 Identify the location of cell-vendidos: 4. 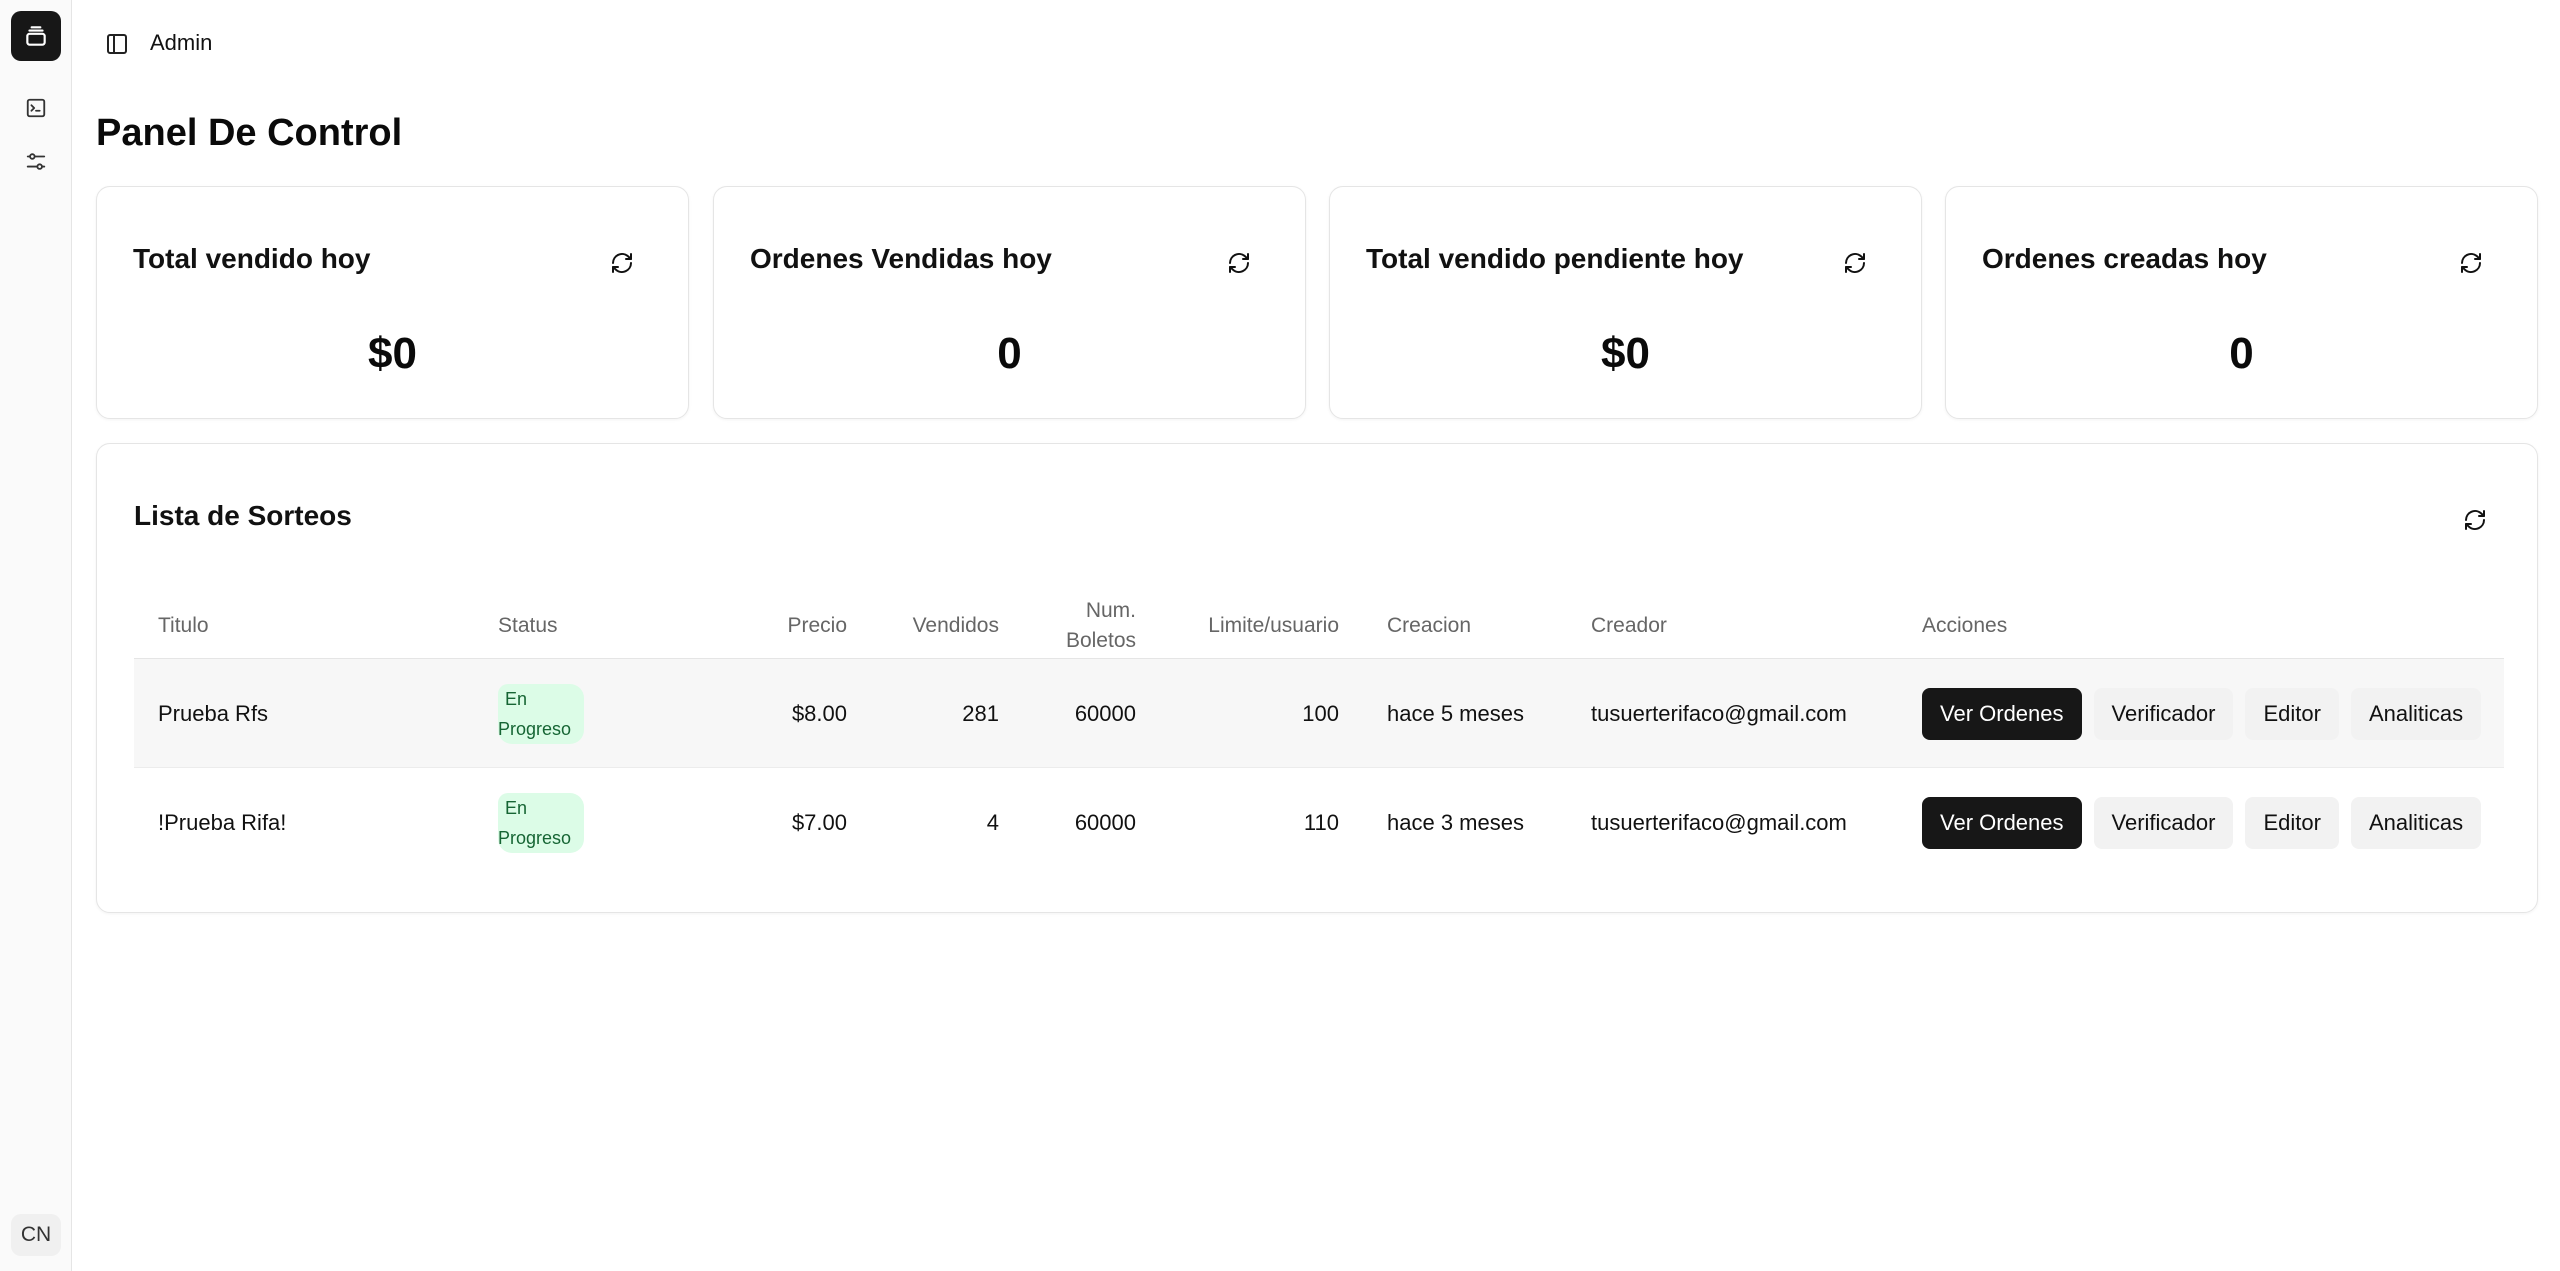
(992, 822).